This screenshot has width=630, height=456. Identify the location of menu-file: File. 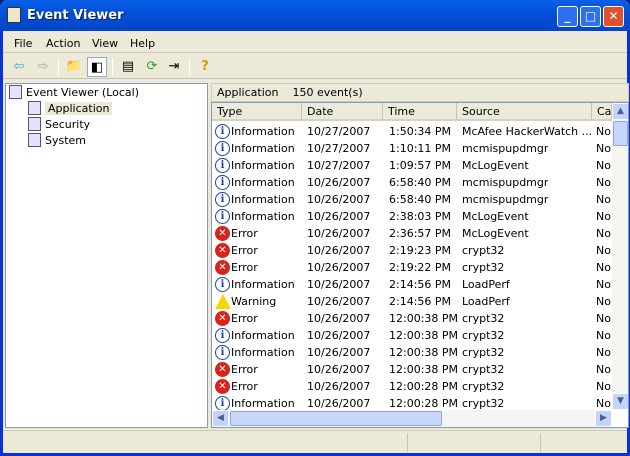
(23, 43).